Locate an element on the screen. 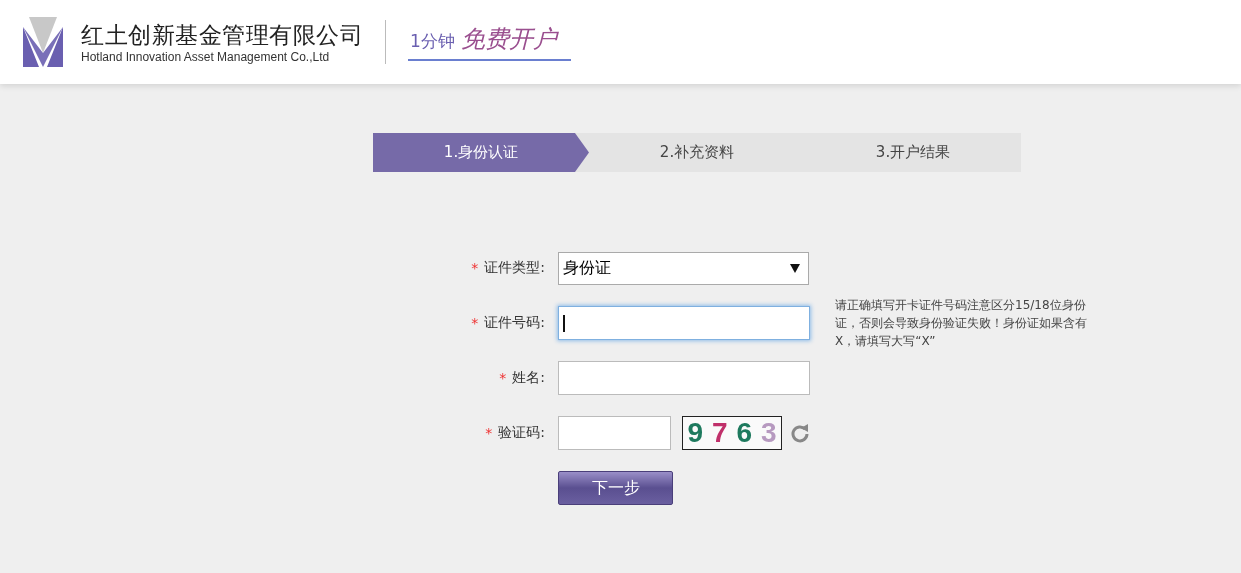  field-label: 证件类型: is located at coordinates (514, 268).